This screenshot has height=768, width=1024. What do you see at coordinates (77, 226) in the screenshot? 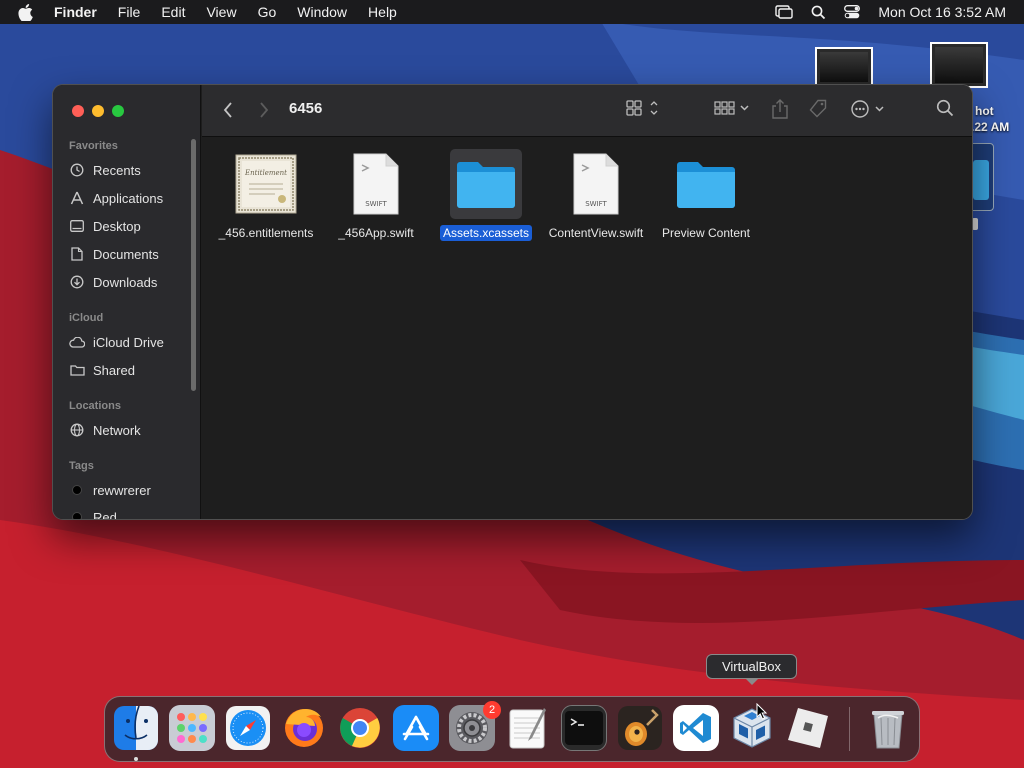
I see `desktop-icon` at bounding box center [77, 226].